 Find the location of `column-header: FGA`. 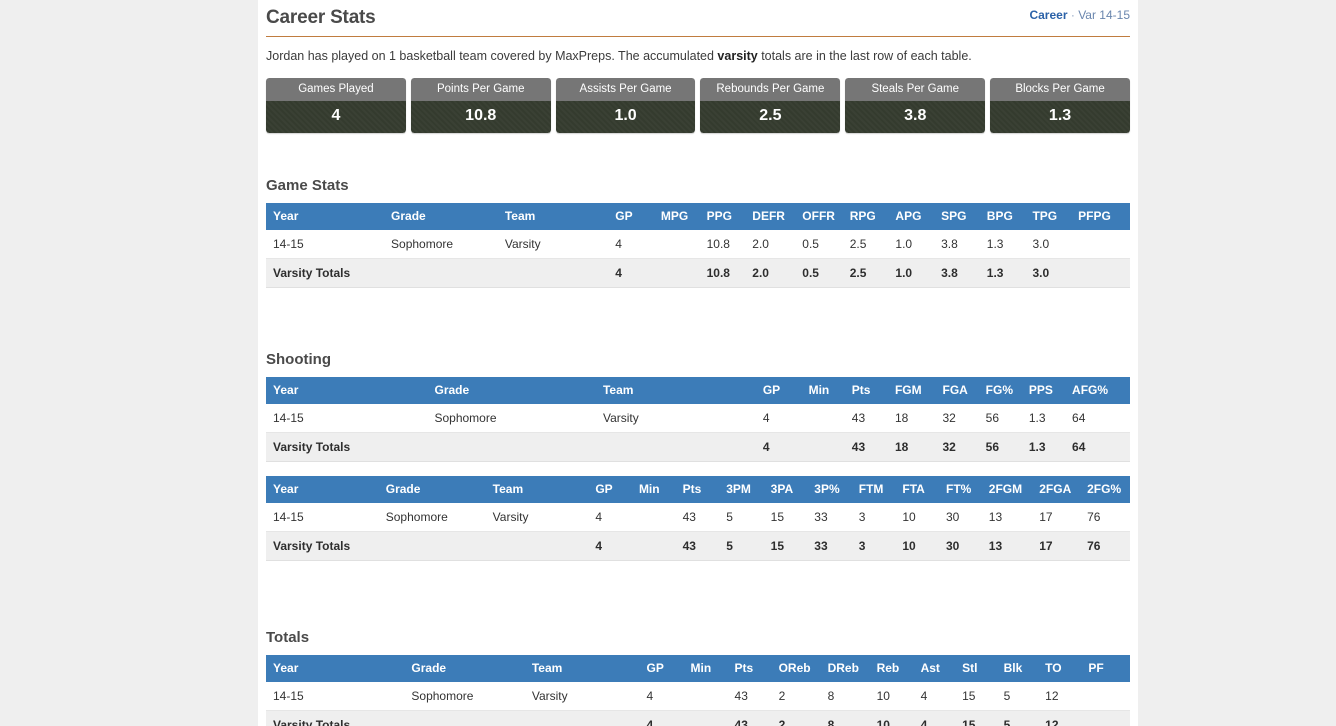

column-header: FGA is located at coordinates (964, 390).